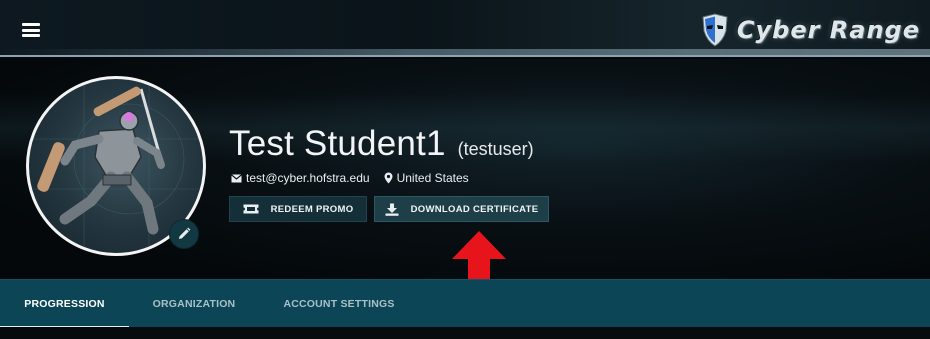 This screenshot has width=930, height=339. What do you see at coordinates (194, 304) in the screenshot?
I see `tab-organization: ORGANIZATION` at bounding box center [194, 304].